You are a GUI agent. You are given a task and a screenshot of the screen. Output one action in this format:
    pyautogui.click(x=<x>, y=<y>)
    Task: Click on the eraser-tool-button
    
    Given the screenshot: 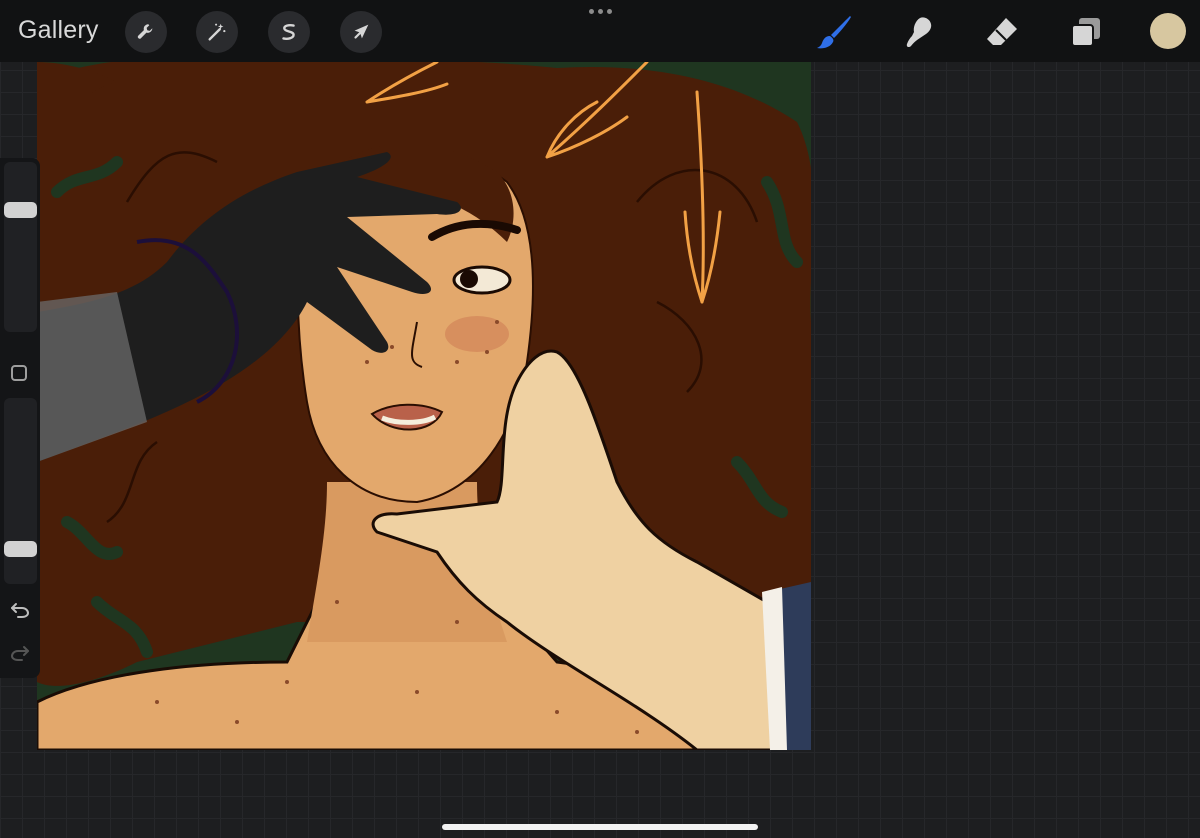 What is the action you would take?
    pyautogui.click(x=1002, y=32)
    